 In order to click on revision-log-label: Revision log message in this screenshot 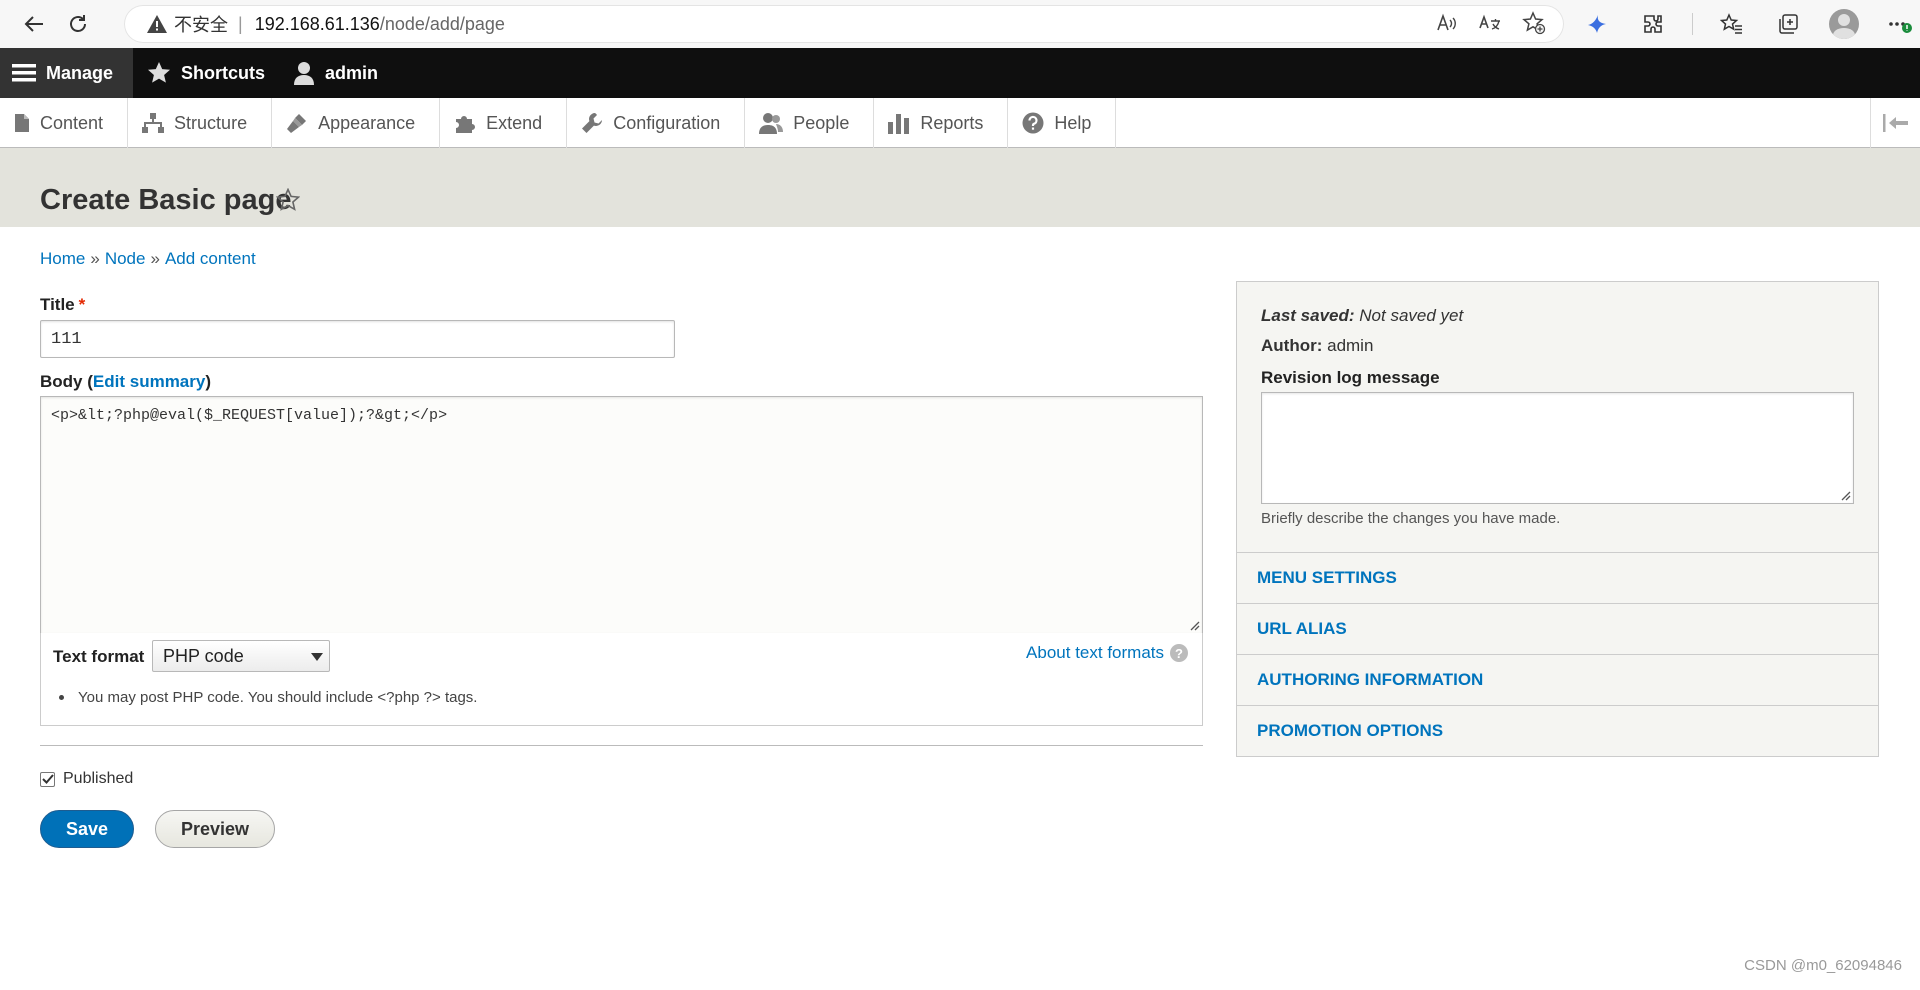, I will do `click(1350, 377)`.